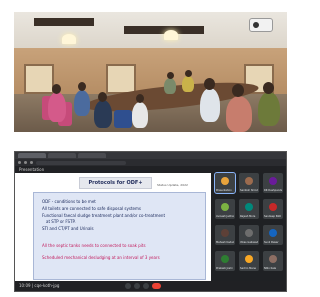  What do you see at coordinates (224, 190) in the screenshot?
I see `participant-name: Presentation` at bounding box center [224, 190].